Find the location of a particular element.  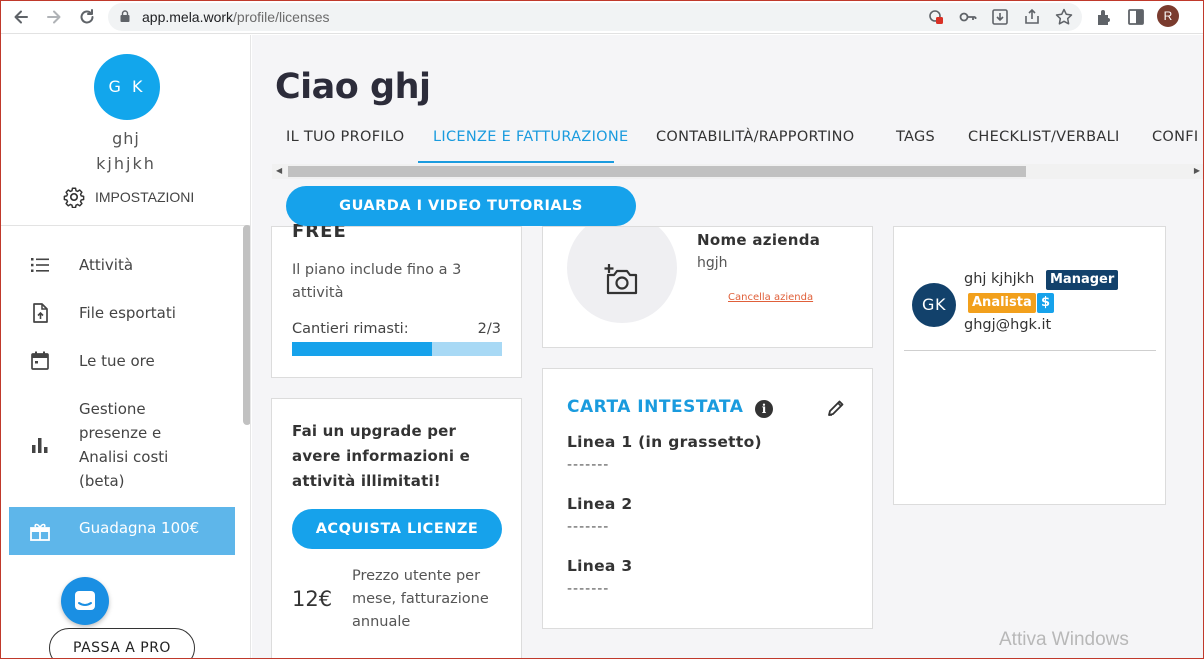

sidebar-item-file-esportati: File esportati is located at coordinates (121, 313).